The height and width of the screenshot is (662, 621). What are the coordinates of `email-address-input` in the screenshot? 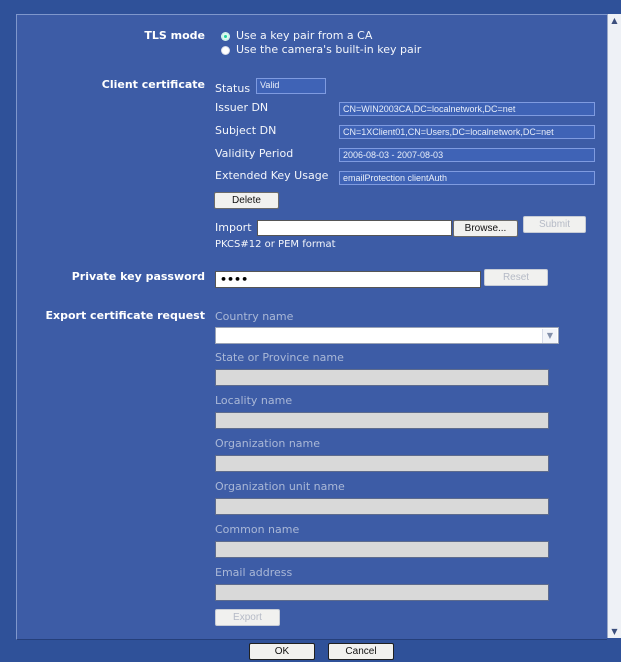 It's located at (382, 592).